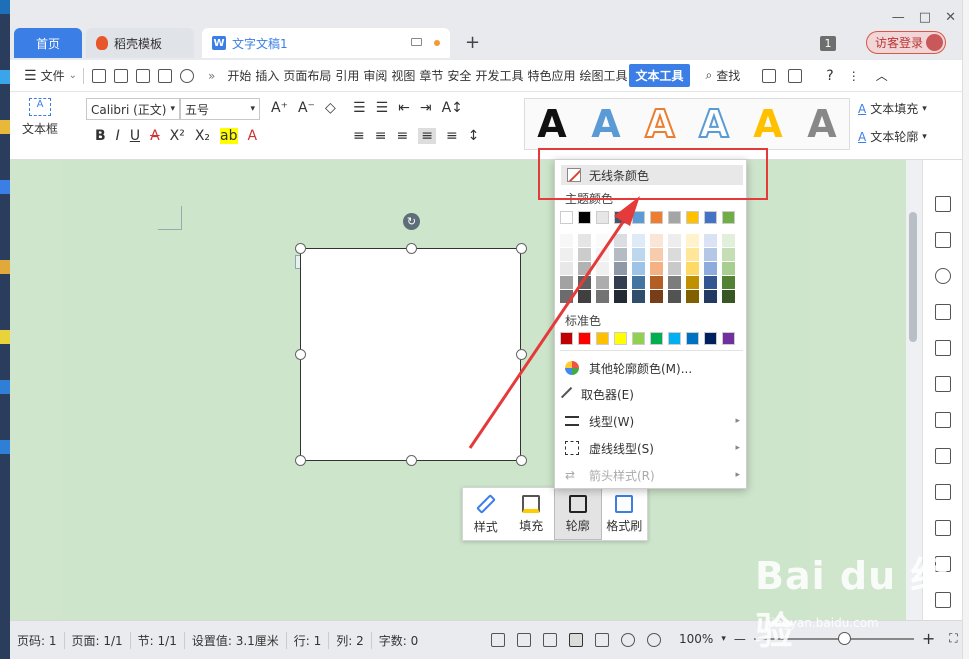 Image resolution: width=969 pixels, height=659 pixels. I want to click on font-name-select: Calibri (正文) ▾, so click(133, 109).